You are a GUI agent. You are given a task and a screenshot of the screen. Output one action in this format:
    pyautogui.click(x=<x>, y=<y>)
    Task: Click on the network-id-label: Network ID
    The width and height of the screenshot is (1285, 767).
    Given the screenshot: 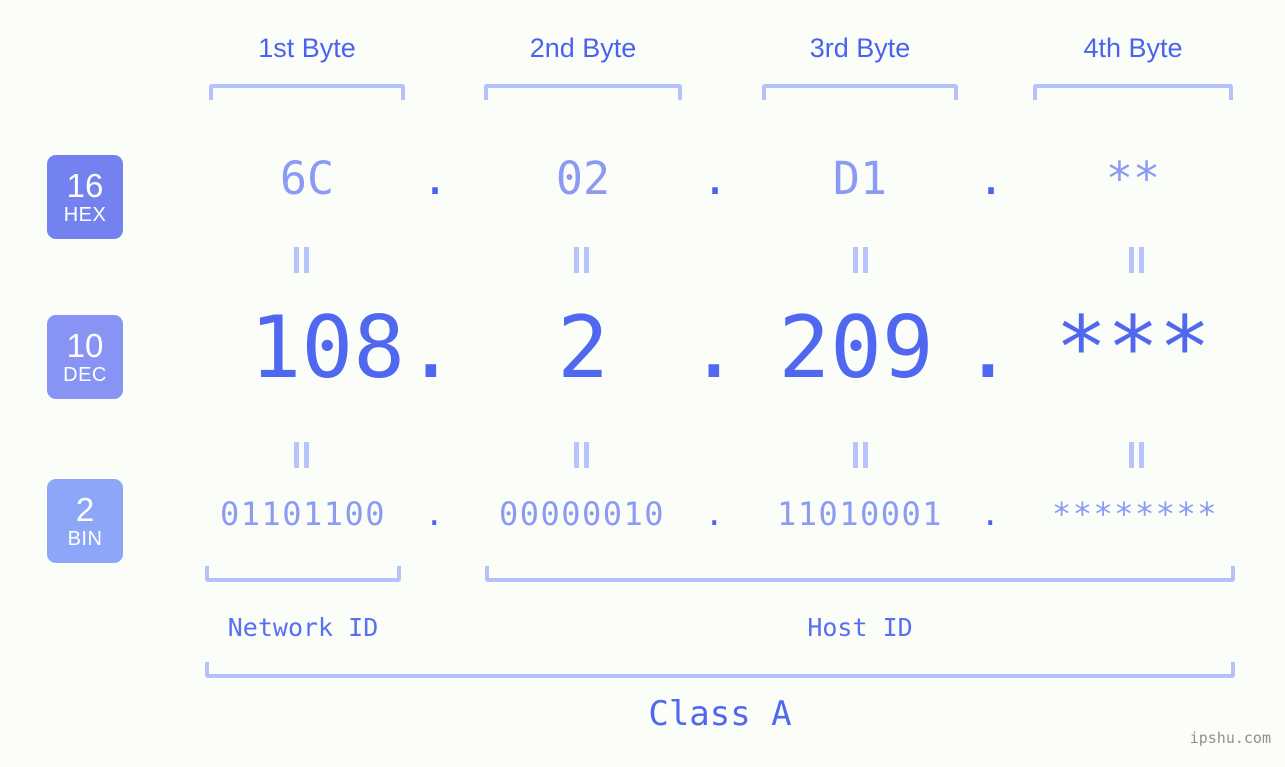 What is the action you would take?
    pyautogui.click(x=303, y=627)
    